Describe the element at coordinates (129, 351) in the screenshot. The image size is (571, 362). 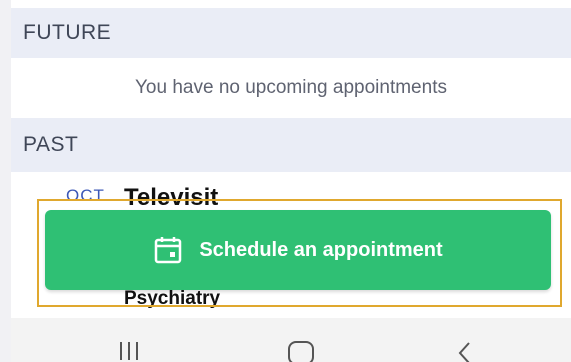
I see `recents-icon` at that location.